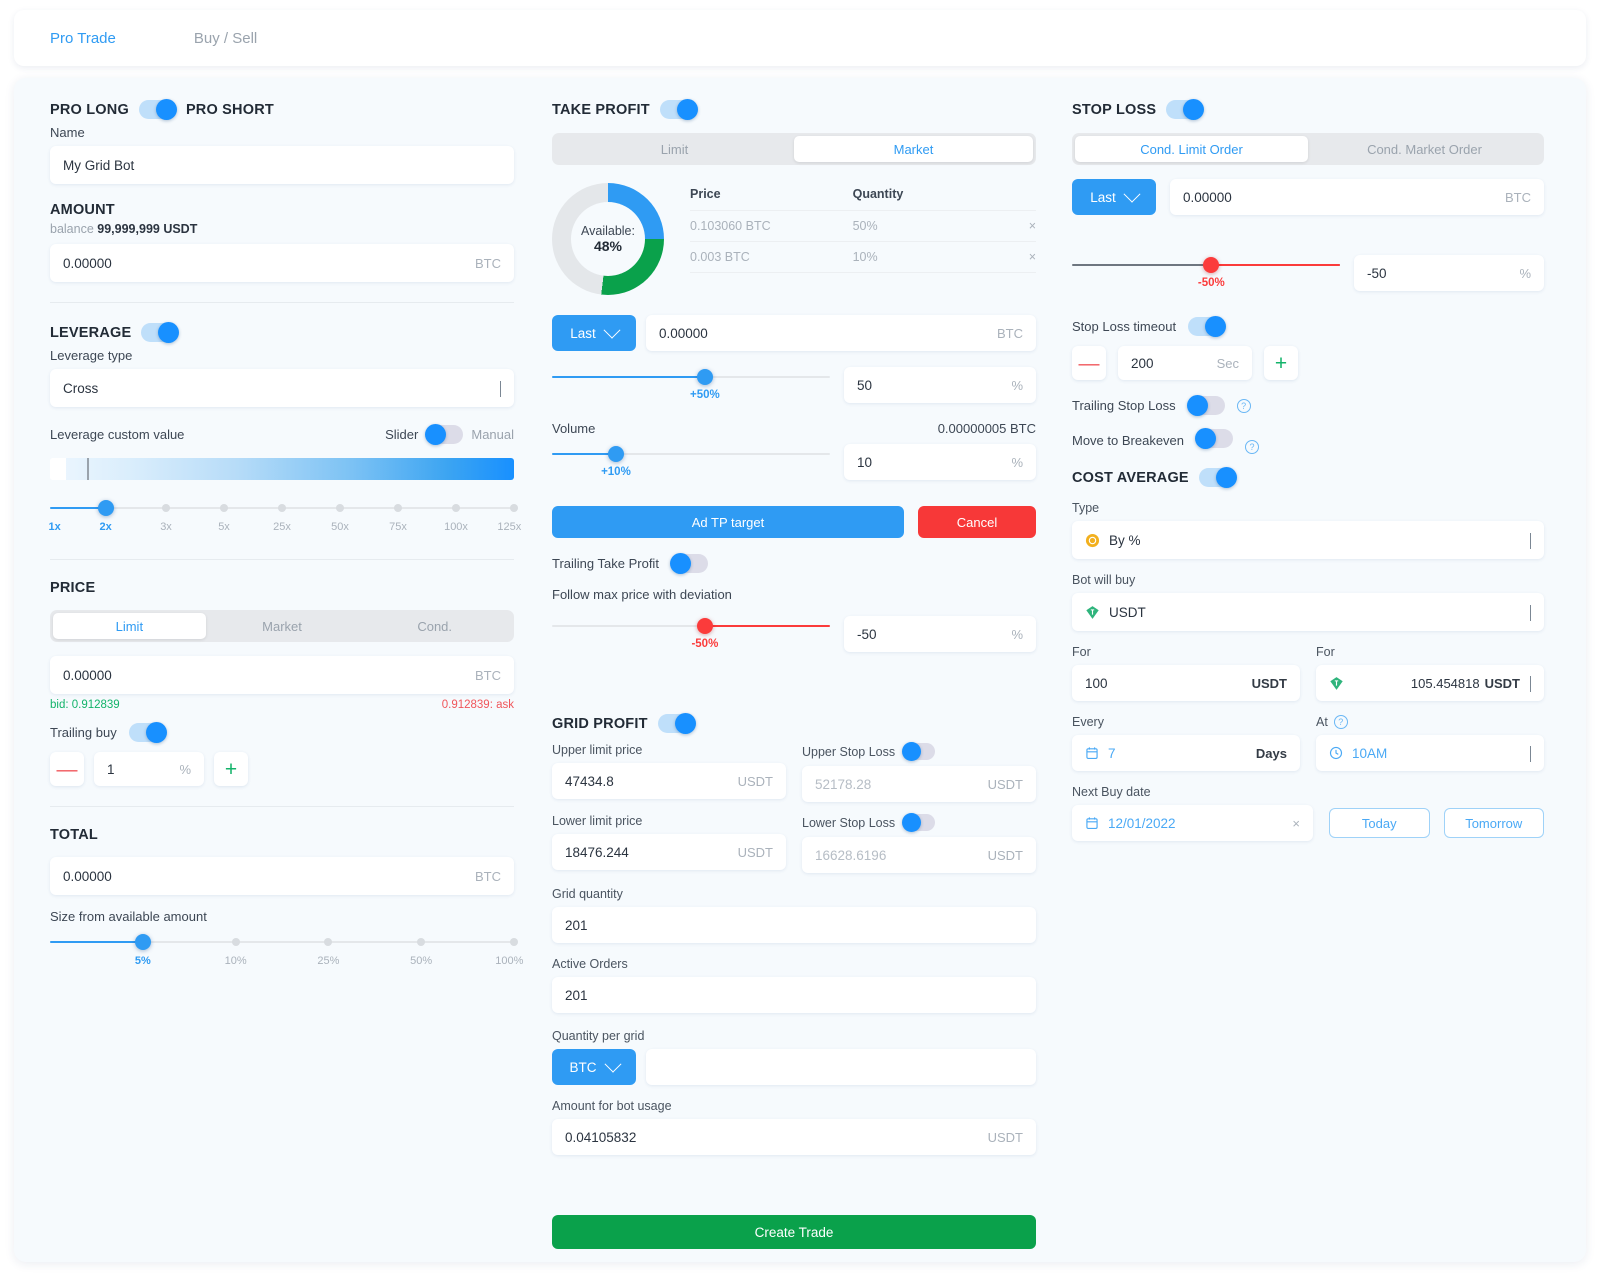 Image resolution: width=1600 pixels, height=1276 pixels. What do you see at coordinates (919, 855) in the screenshot?
I see `lower-stop-loss-input: 16628.6196 USDT` at bounding box center [919, 855].